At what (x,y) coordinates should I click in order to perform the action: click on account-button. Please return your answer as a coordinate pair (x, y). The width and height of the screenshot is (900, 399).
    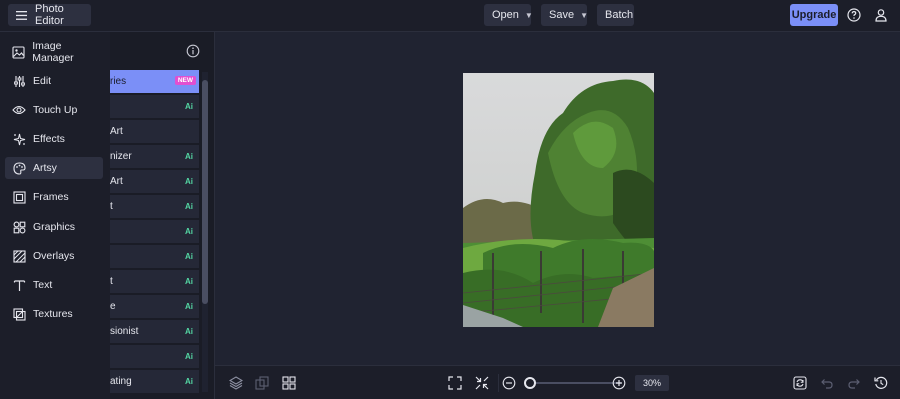
    Looking at the image, I should click on (881, 15).